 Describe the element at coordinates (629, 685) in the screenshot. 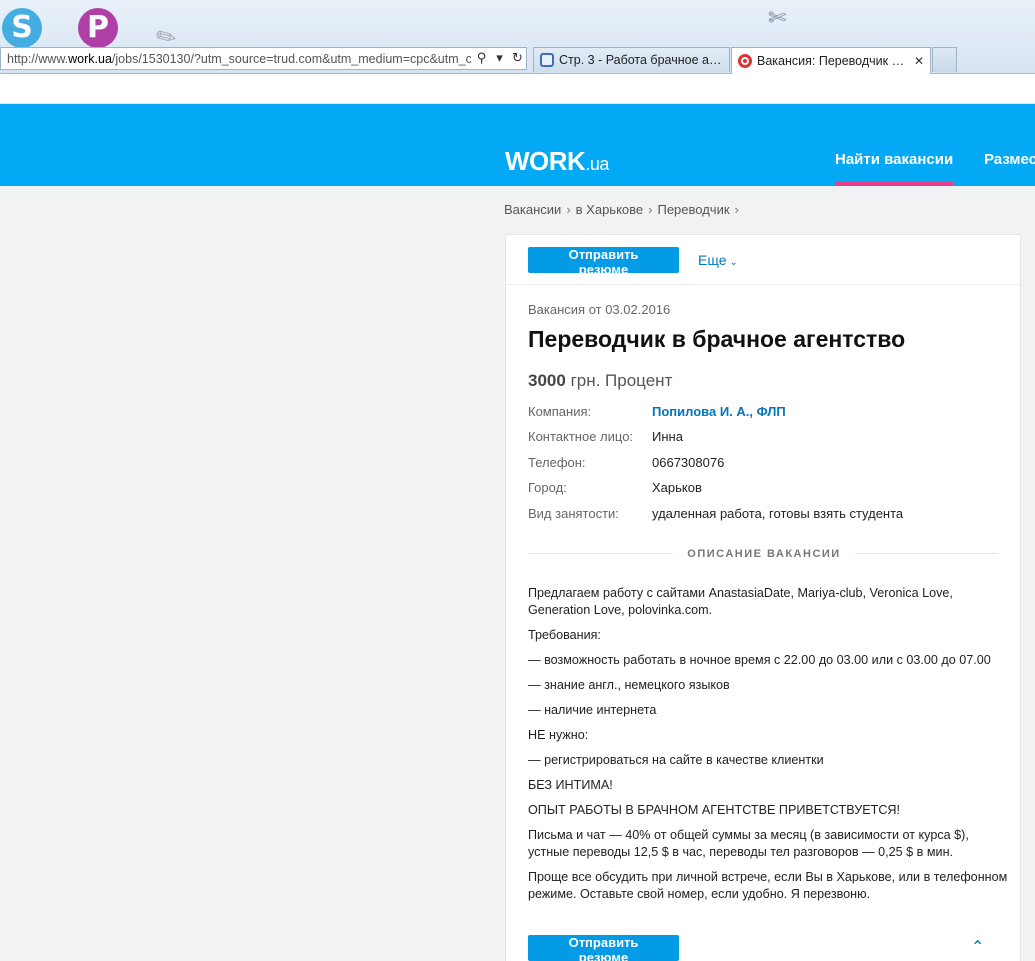

I see `desc-paragraph: — знание англ., немецкого языков` at that location.